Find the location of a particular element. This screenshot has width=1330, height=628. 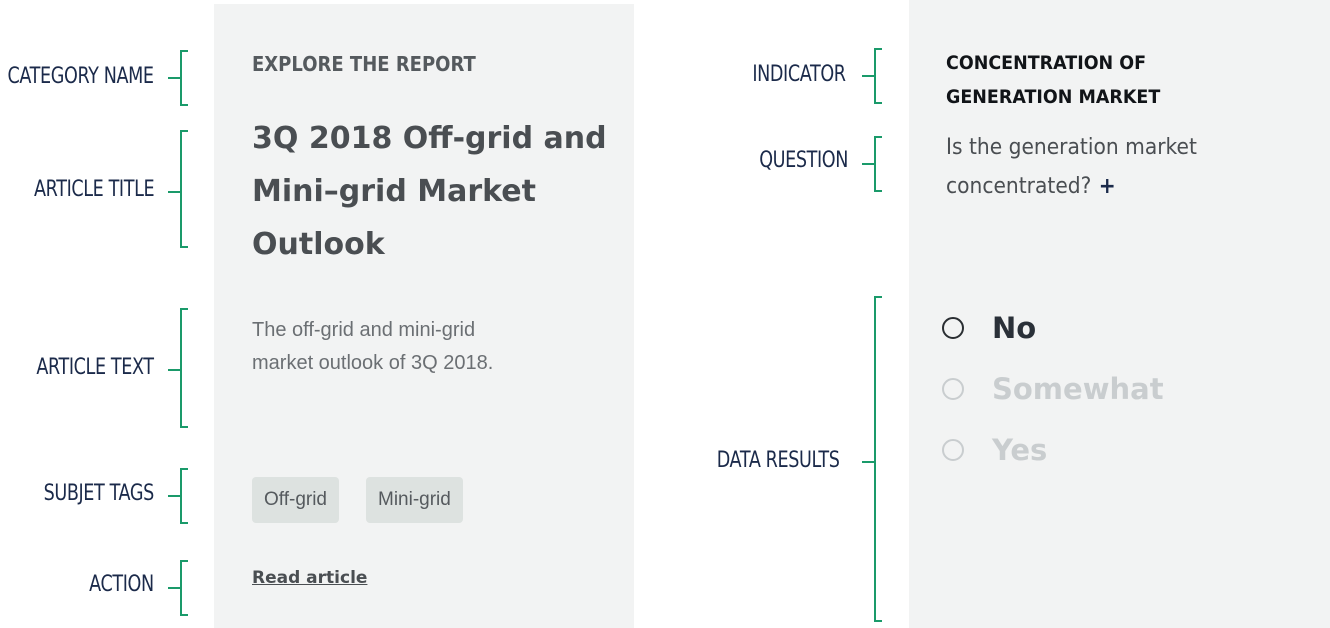

bracket-action is located at coordinates (184, 588).